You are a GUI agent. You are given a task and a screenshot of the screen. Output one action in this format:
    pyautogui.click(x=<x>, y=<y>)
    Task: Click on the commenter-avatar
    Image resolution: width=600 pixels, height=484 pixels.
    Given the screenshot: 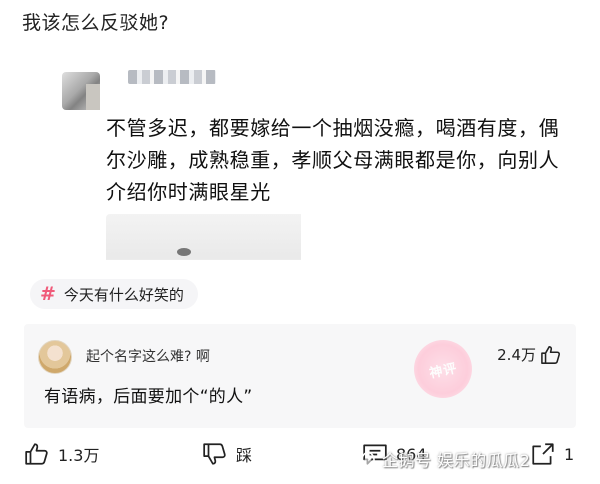 What is the action you would take?
    pyautogui.click(x=55, y=357)
    